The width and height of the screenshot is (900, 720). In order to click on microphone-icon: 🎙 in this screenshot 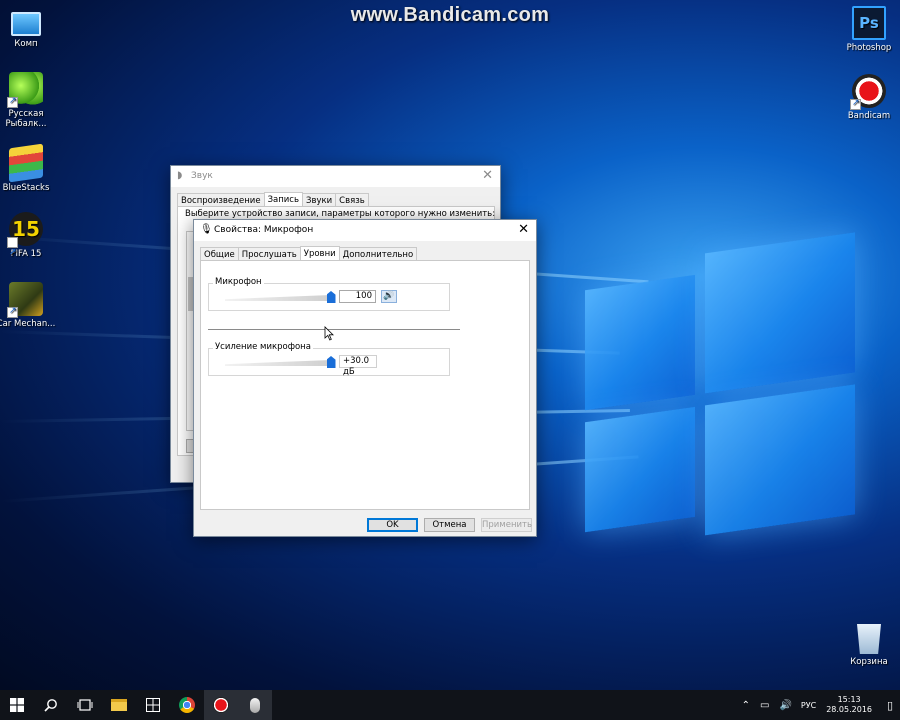, I will do `click(206, 229)`.